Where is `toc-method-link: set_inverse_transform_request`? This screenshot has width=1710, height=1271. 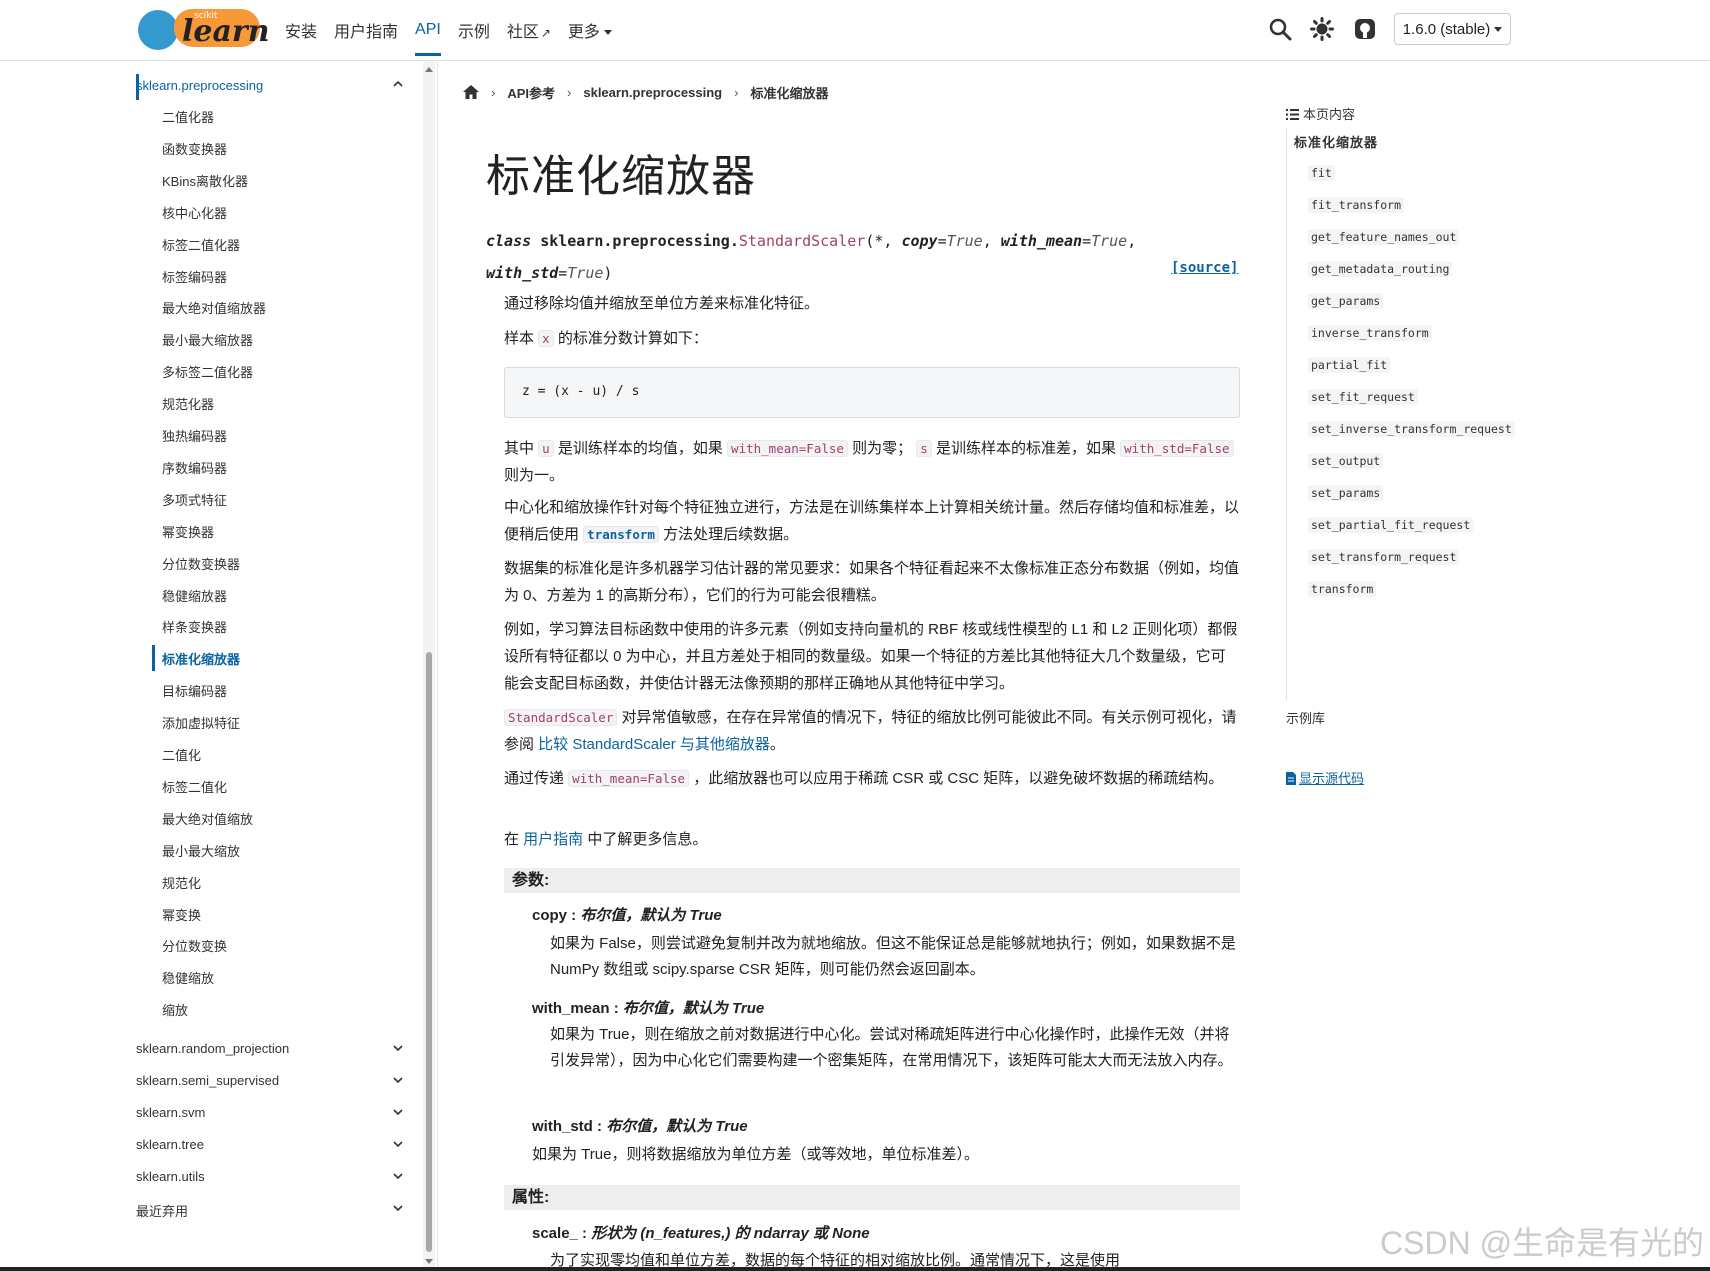
toc-method-link: set_inverse_transform_request is located at coordinates (1411, 429).